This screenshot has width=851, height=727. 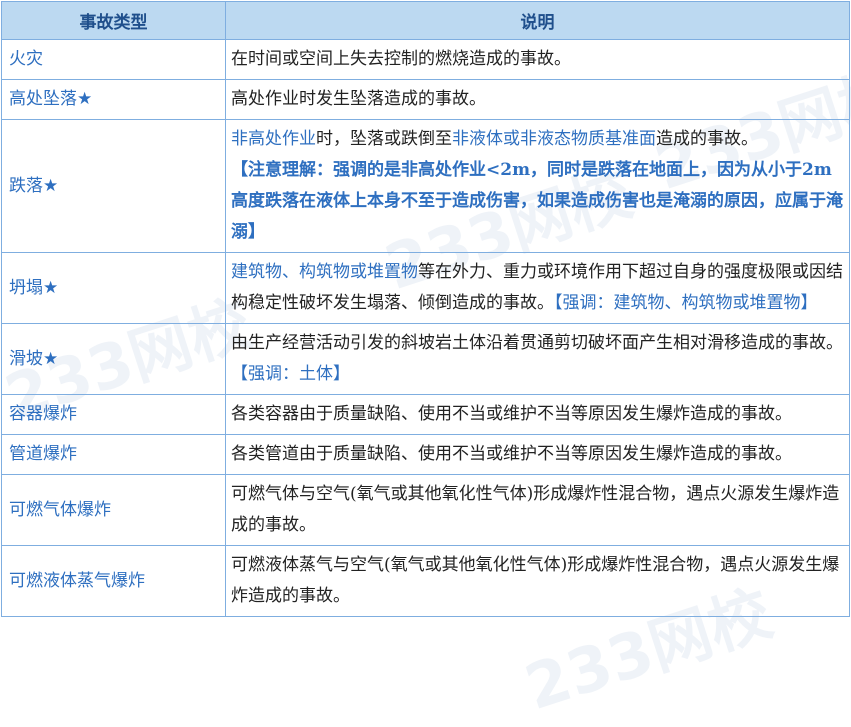 I want to click on table-row: 容器爆炸 各类容器由于质量缺陷、使用不当或维护不当等原因发生爆炸造成的事故。, so click(x=425, y=414).